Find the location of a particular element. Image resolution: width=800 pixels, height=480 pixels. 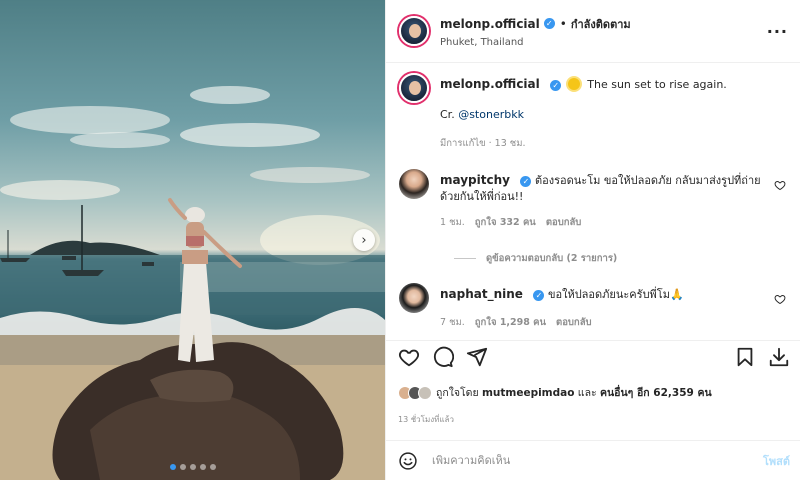

commenter-username: naphat_nine is located at coordinates (481, 294).